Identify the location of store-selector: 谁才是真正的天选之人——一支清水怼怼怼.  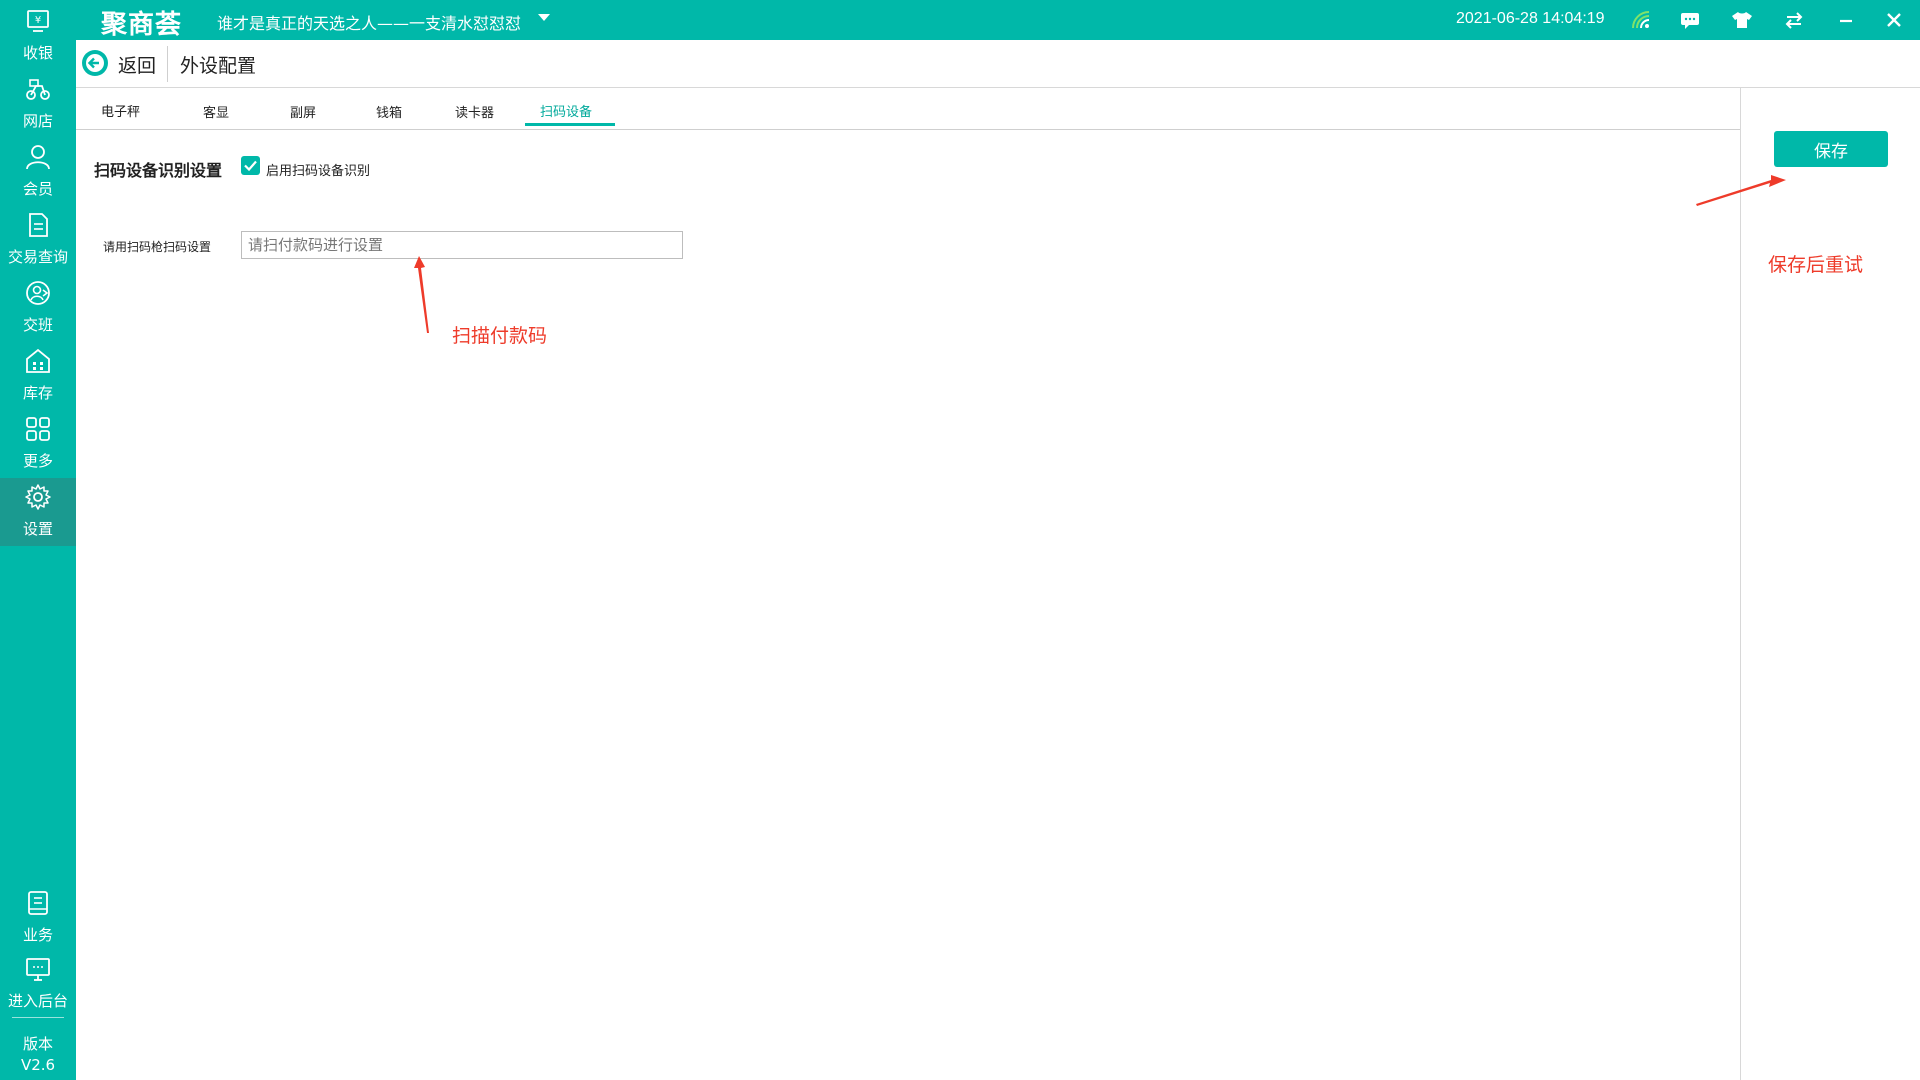
(369, 22).